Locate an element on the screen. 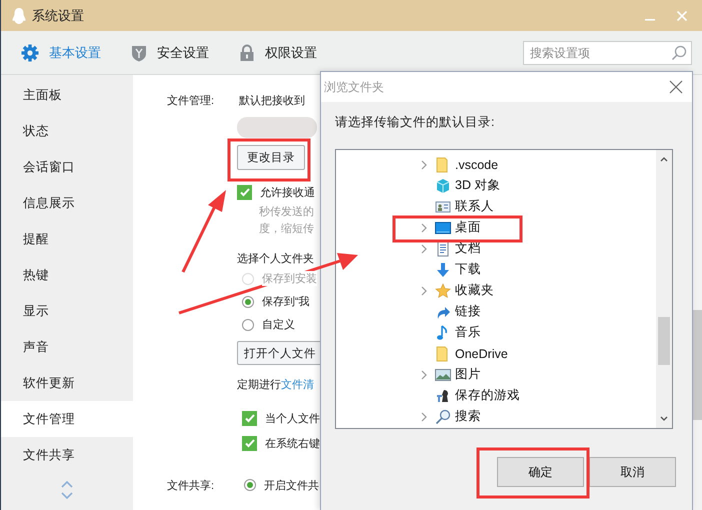  sidebar-item: 软件更新 is located at coordinates (67, 383).